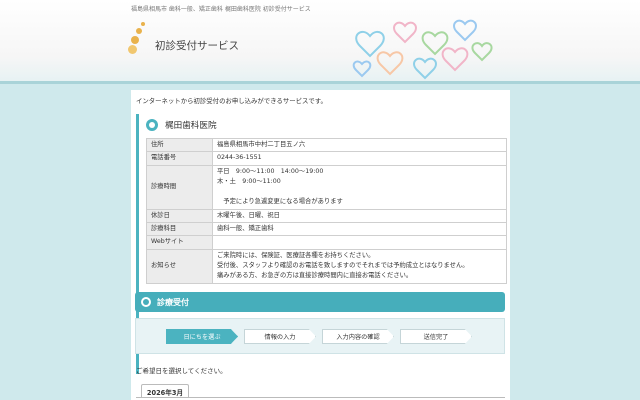 This screenshot has width=640, height=400. Describe the element at coordinates (436, 336) in the screenshot. I see `step-complete: 送信完了` at that location.